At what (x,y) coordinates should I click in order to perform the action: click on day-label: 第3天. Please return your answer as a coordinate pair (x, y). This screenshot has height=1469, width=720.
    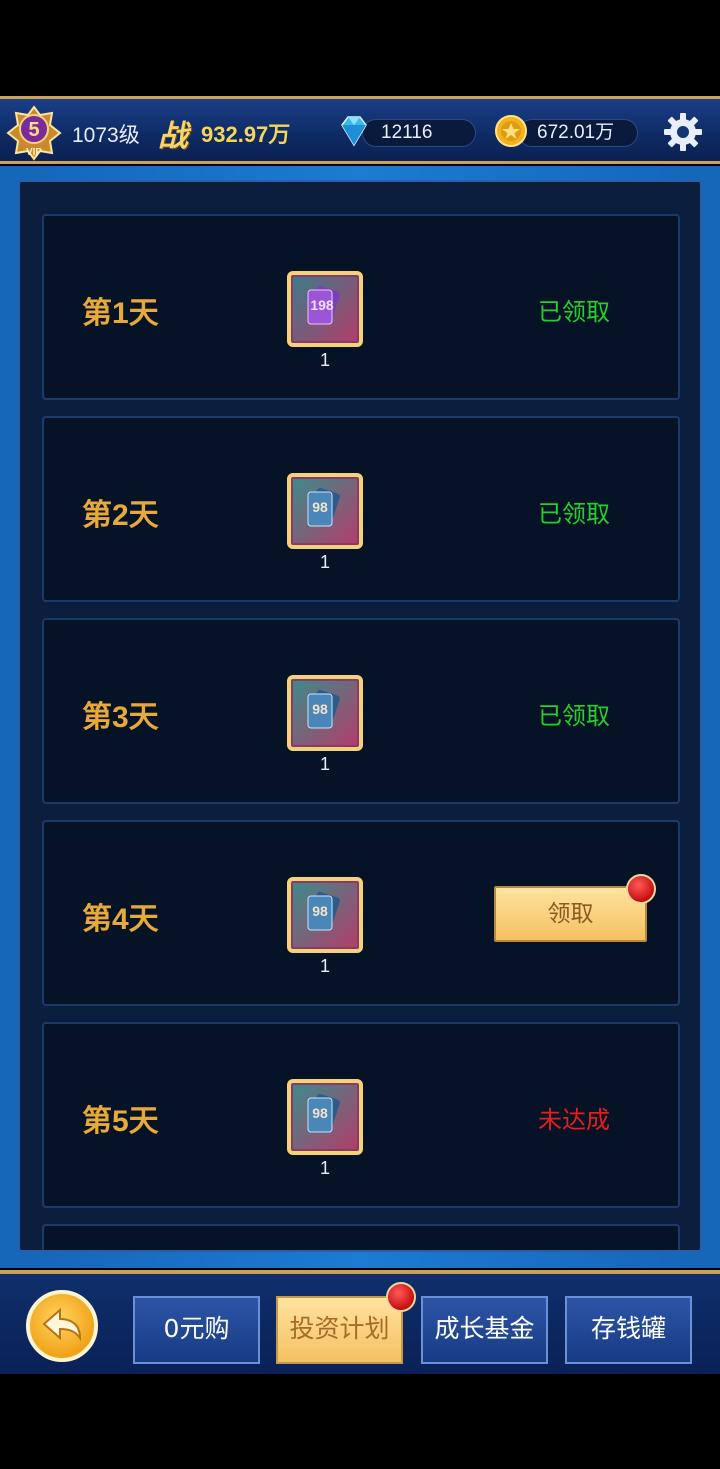
    Looking at the image, I should click on (120, 717).